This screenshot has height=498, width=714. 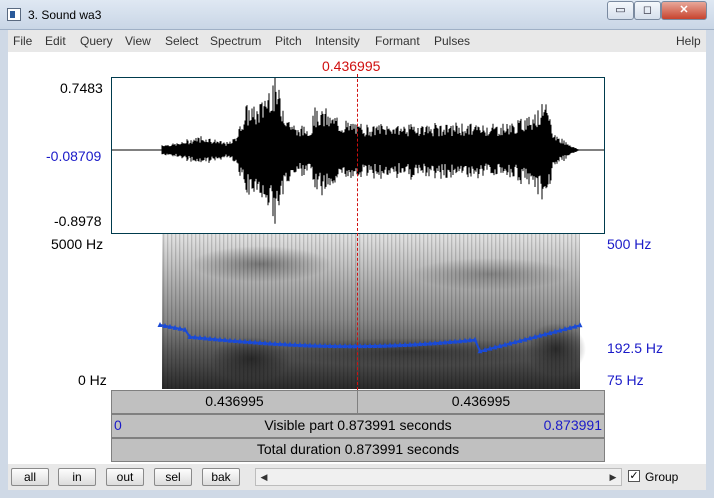 I want to click on spec-bottom-label: 0 Hz, so click(x=92, y=380).